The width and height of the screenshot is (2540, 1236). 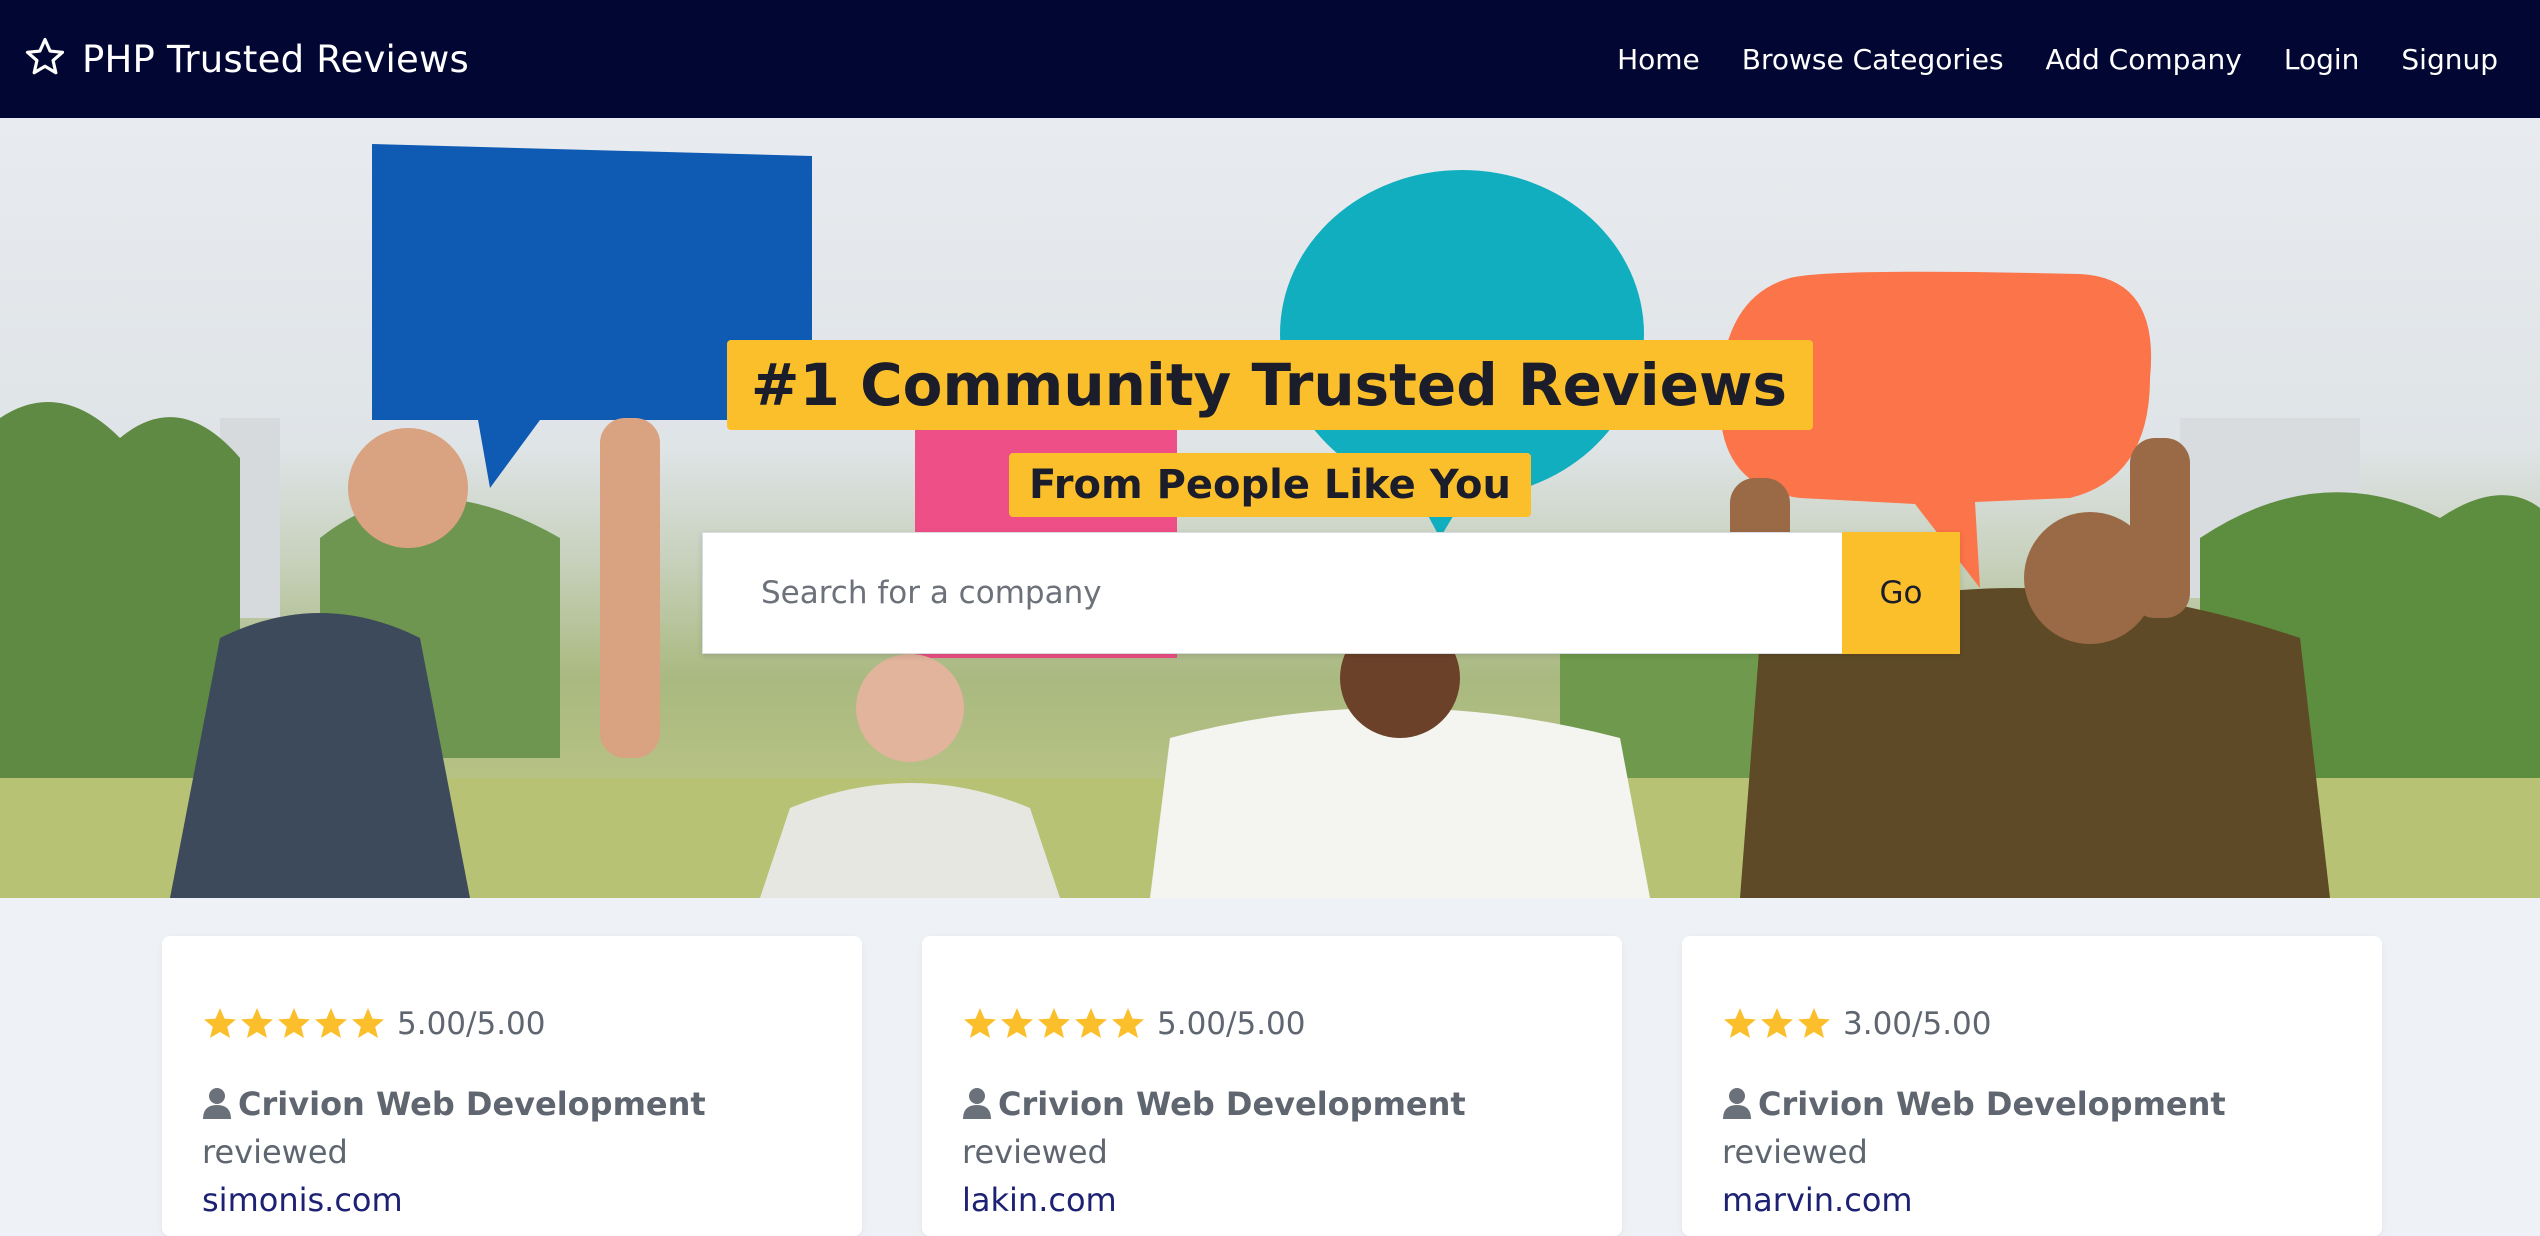 I want to click on star-outline-icon, so click(x=53, y=59).